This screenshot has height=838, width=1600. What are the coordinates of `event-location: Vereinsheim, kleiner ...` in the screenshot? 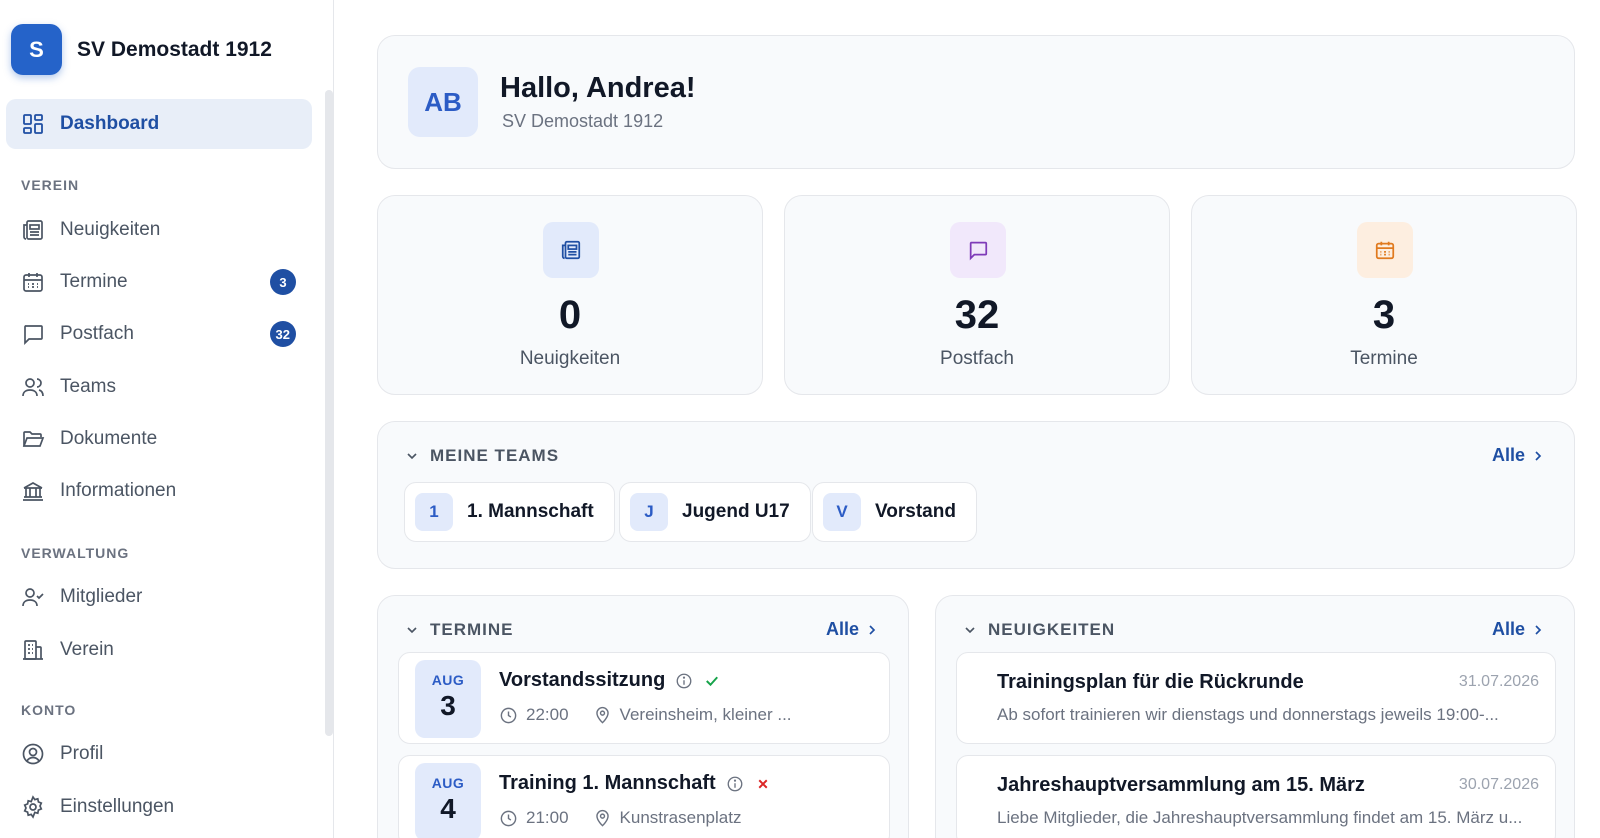 It's located at (705, 714).